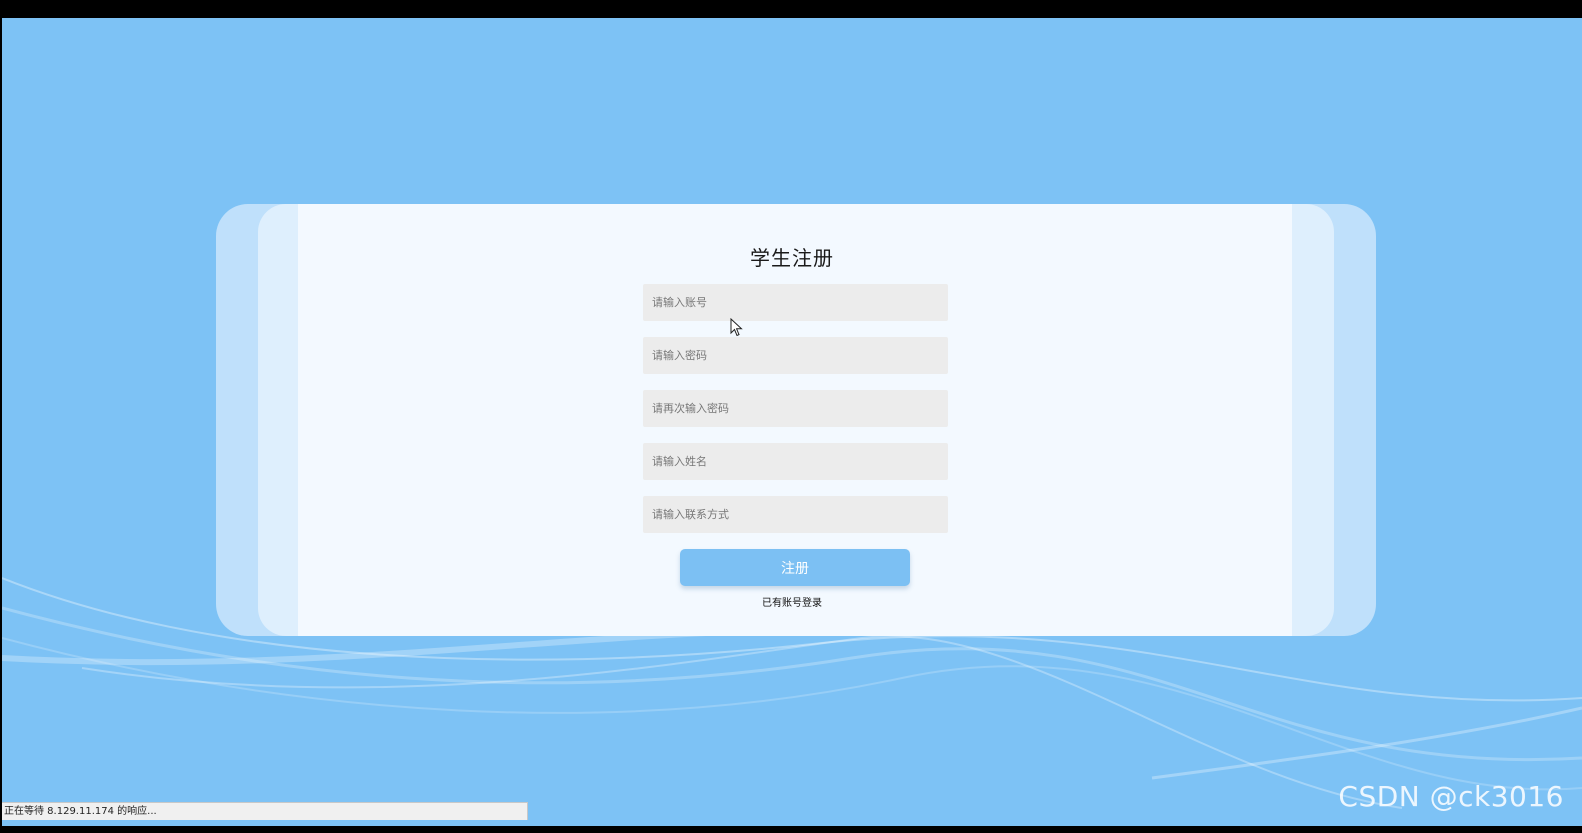  What do you see at coordinates (795, 355) in the screenshot?
I see `password-input` at bounding box center [795, 355].